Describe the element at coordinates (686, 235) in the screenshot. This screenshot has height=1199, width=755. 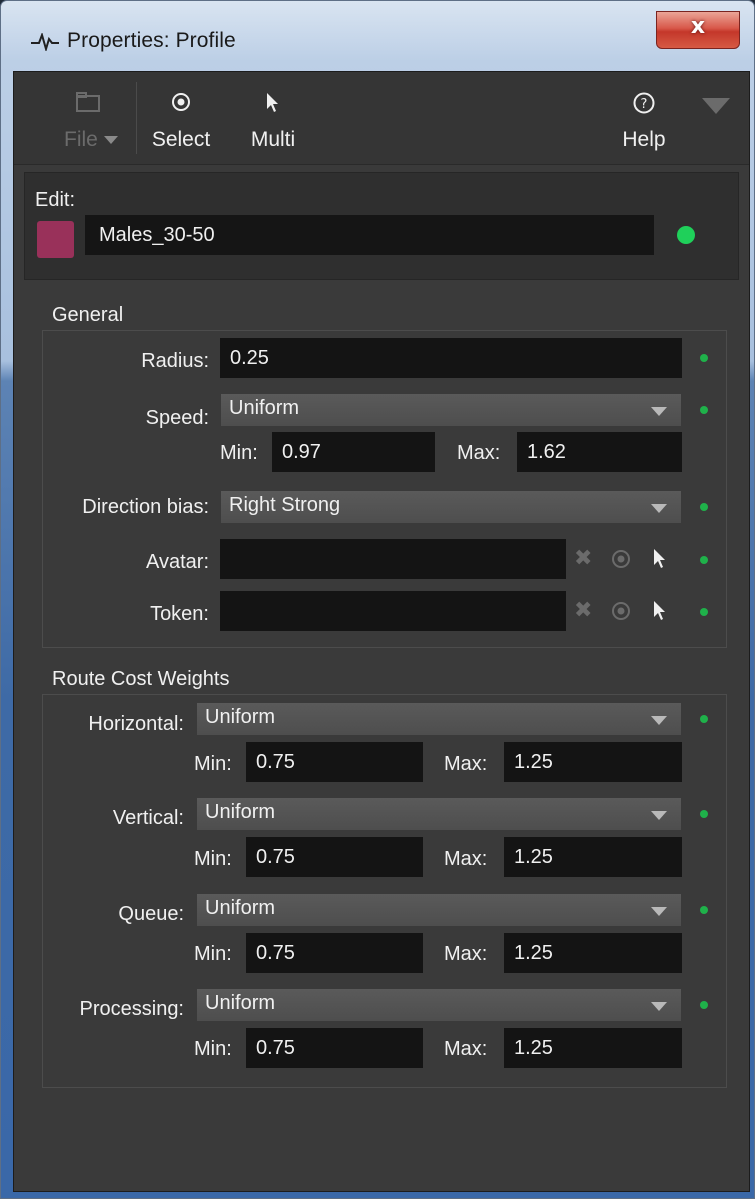
I see `status-indicator` at that location.